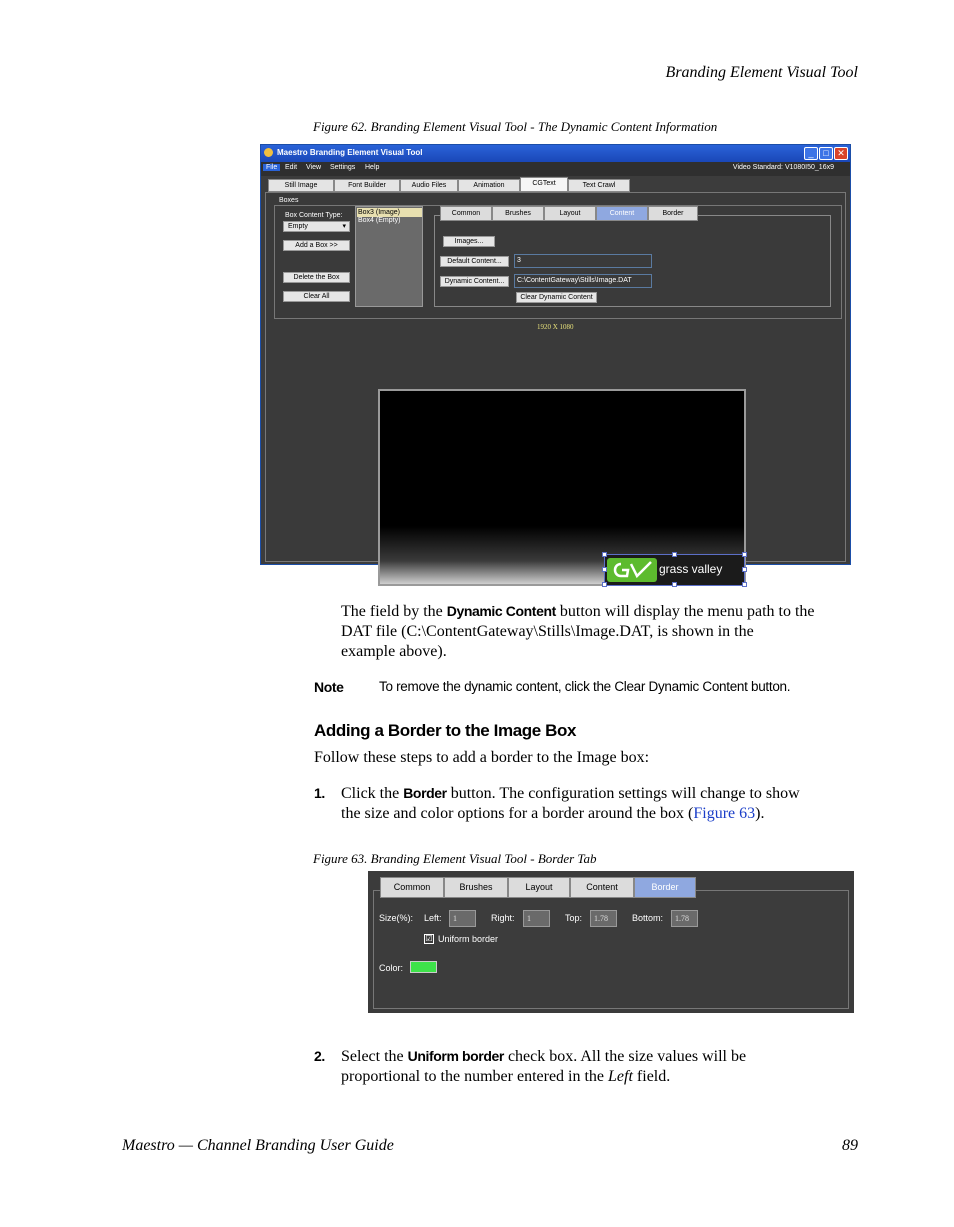 The width and height of the screenshot is (954, 1227). What do you see at coordinates (574, 918) in the screenshot?
I see `top-label: Top:` at bounding box center [574, 918].